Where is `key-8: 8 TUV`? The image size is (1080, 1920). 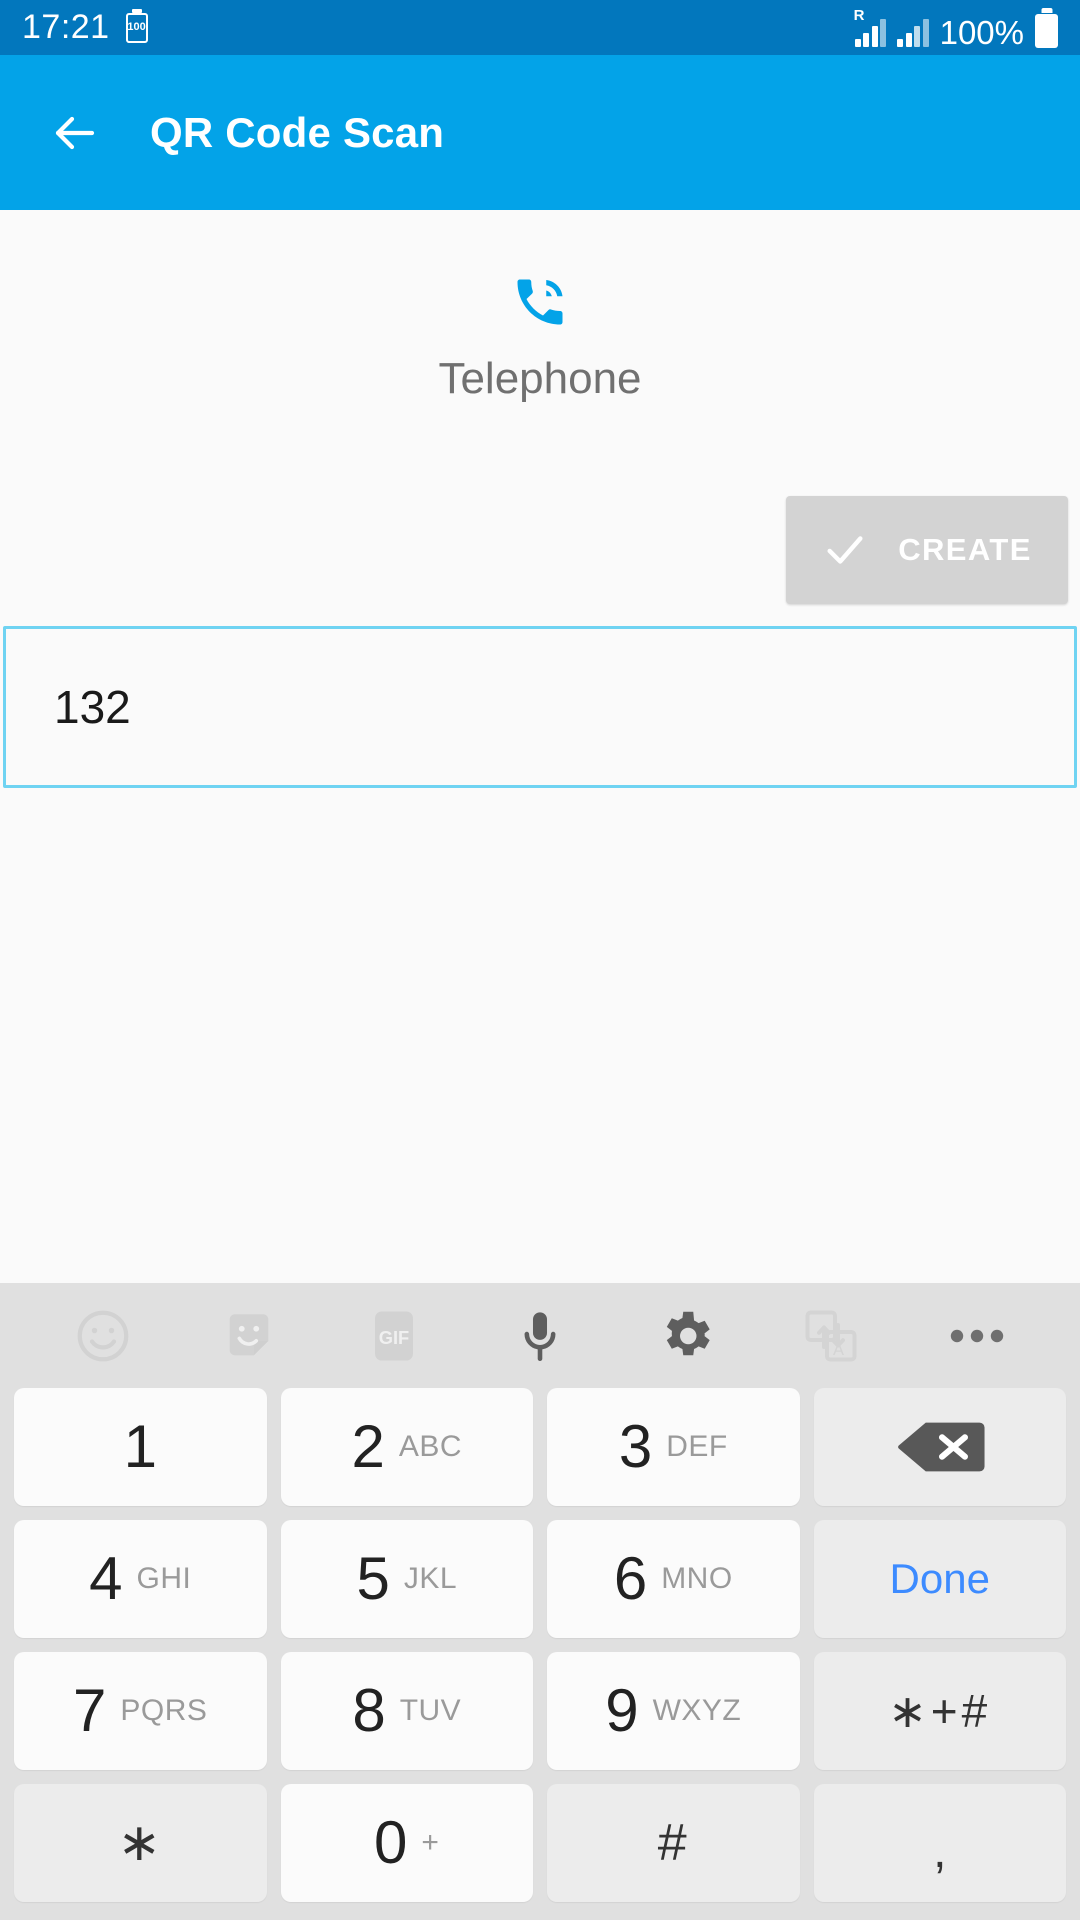 key-8: 8 TUV is located at coordinates (406, 1711).